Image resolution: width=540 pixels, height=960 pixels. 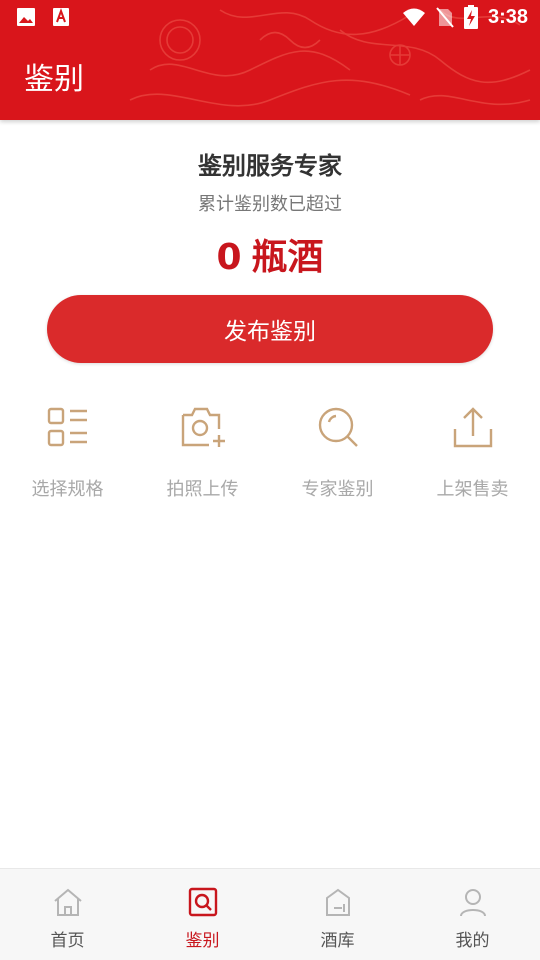 I want to click on app-header: 3:38 鉴别, so click(x=270, y=60).